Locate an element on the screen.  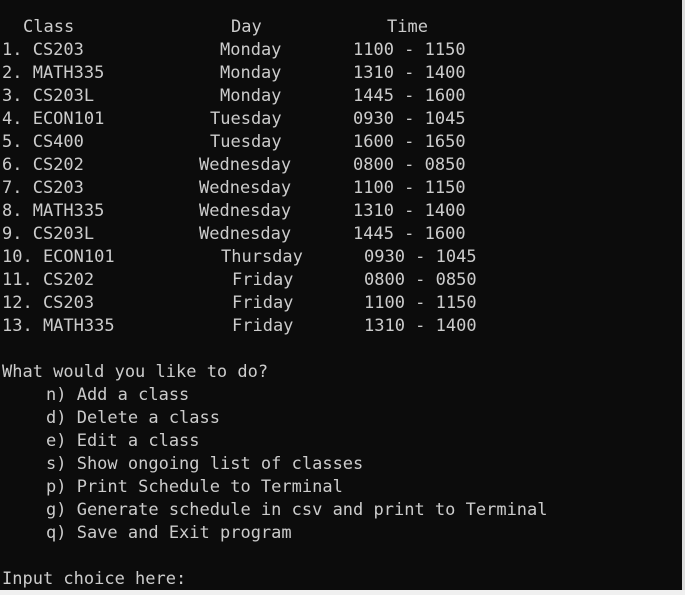
menu-option: p) Print Schedule to Terminal is located at coordinates (171, 487).